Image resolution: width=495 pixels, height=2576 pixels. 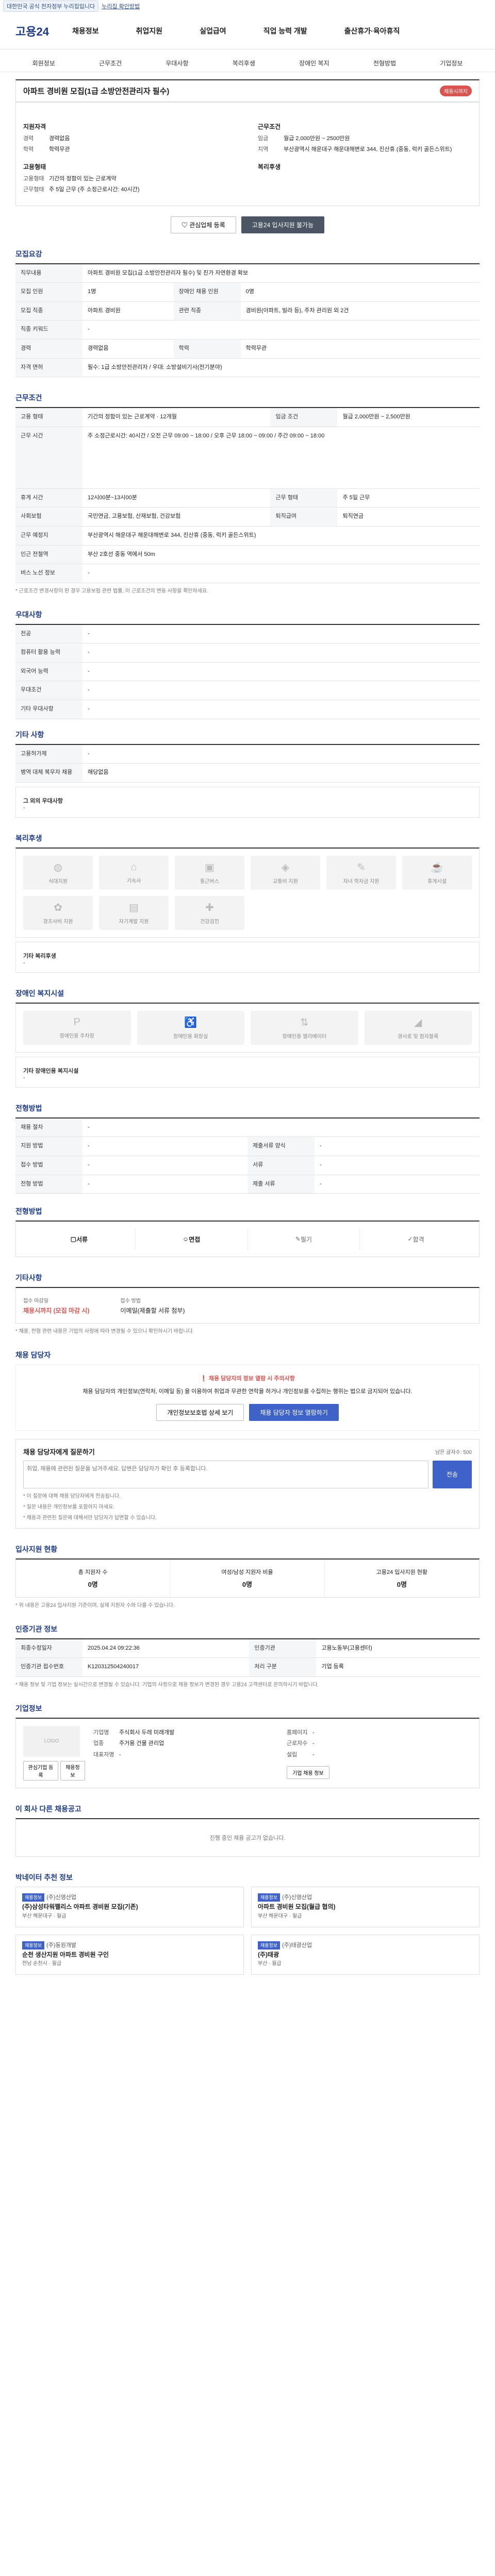 I want to click on label: 휴게 시간, so click(x=48, y=498).